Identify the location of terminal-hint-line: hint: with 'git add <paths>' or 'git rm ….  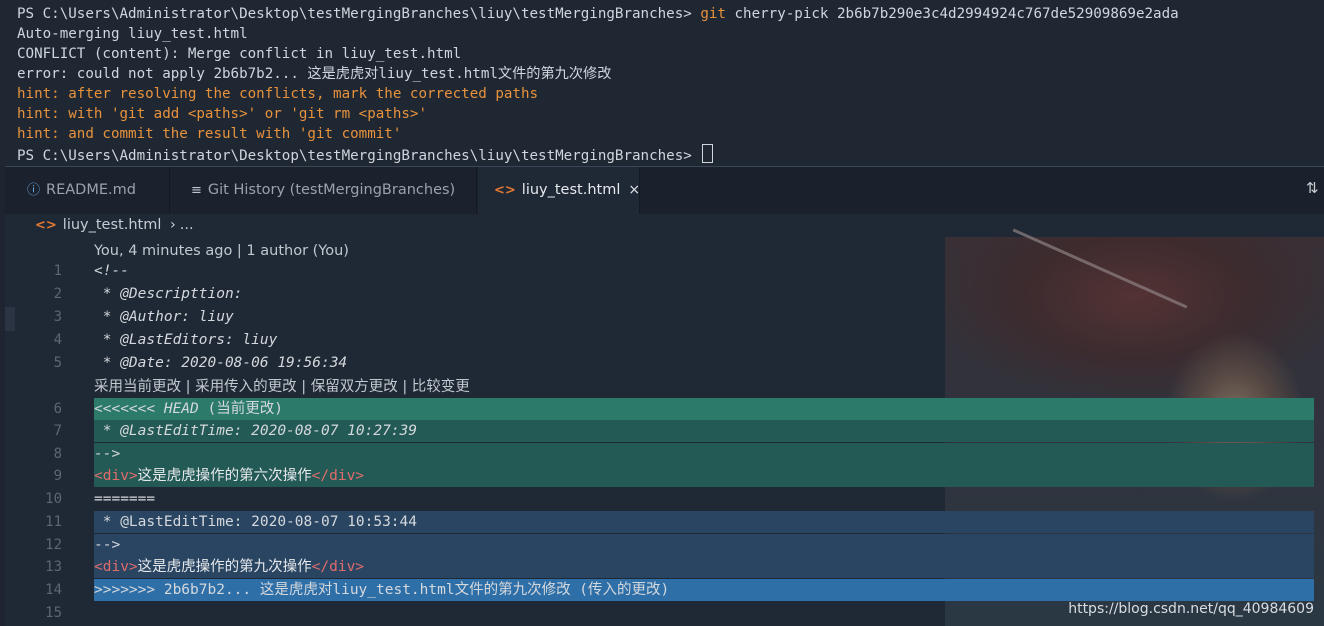
(222, 114).